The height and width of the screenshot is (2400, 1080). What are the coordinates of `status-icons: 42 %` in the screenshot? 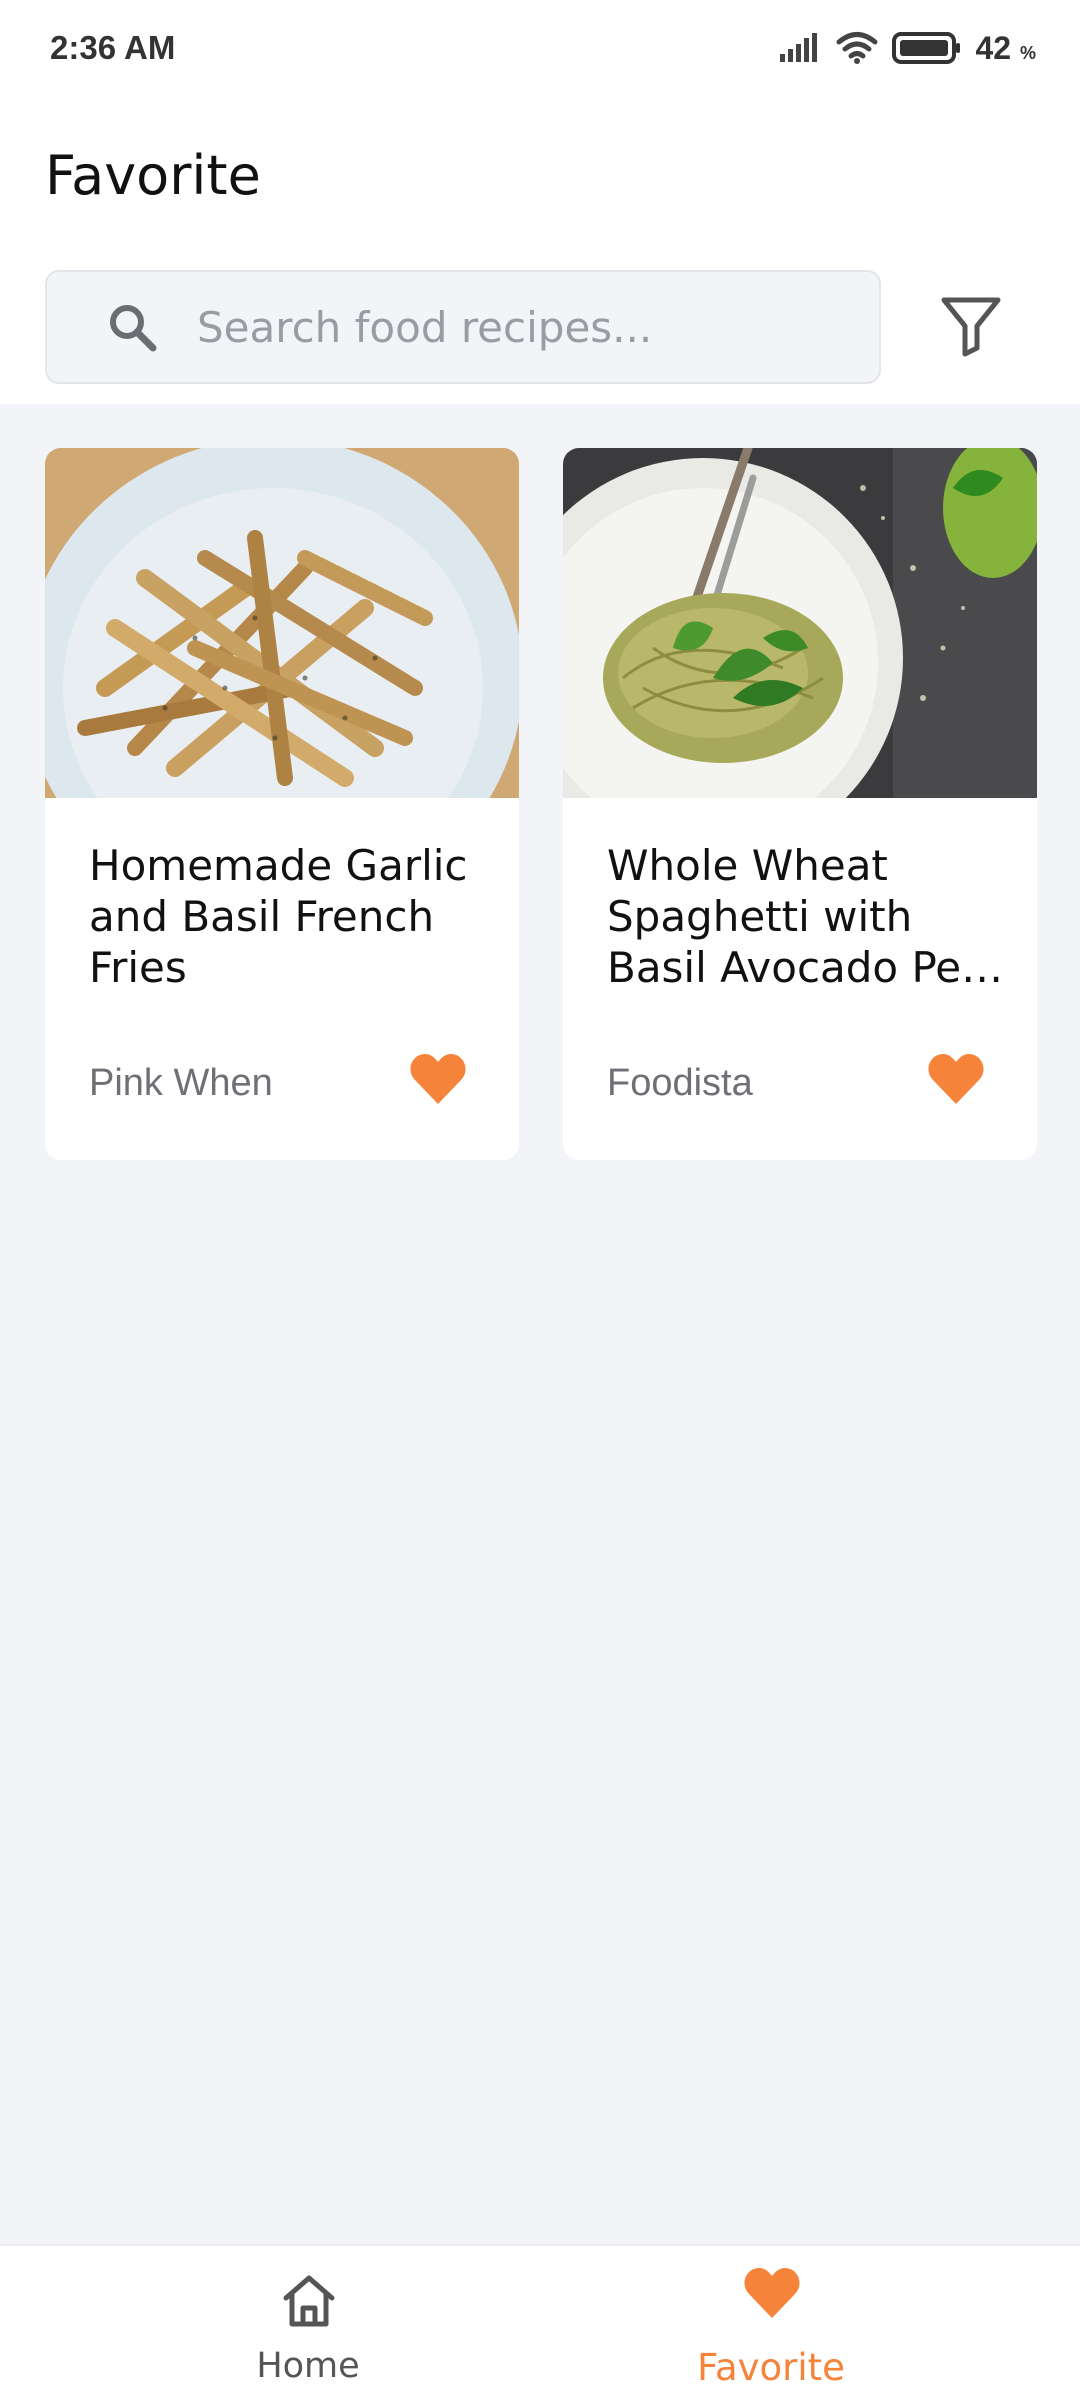 It's located at (907, 48).